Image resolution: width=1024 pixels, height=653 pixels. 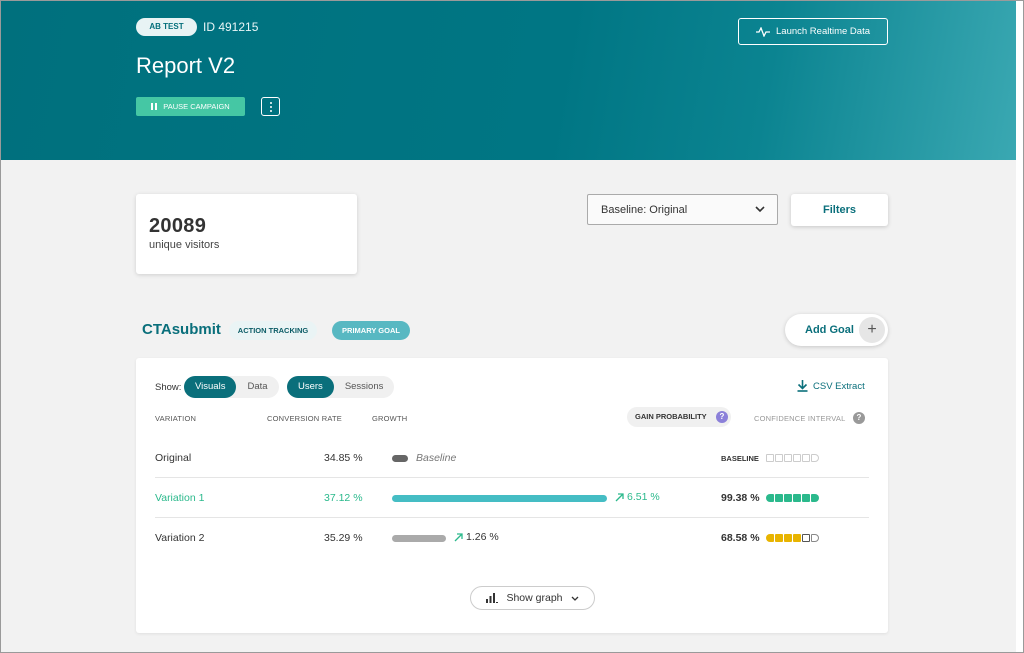 I want to click on gain-help-icon: ?, so click(x=722, y=417).